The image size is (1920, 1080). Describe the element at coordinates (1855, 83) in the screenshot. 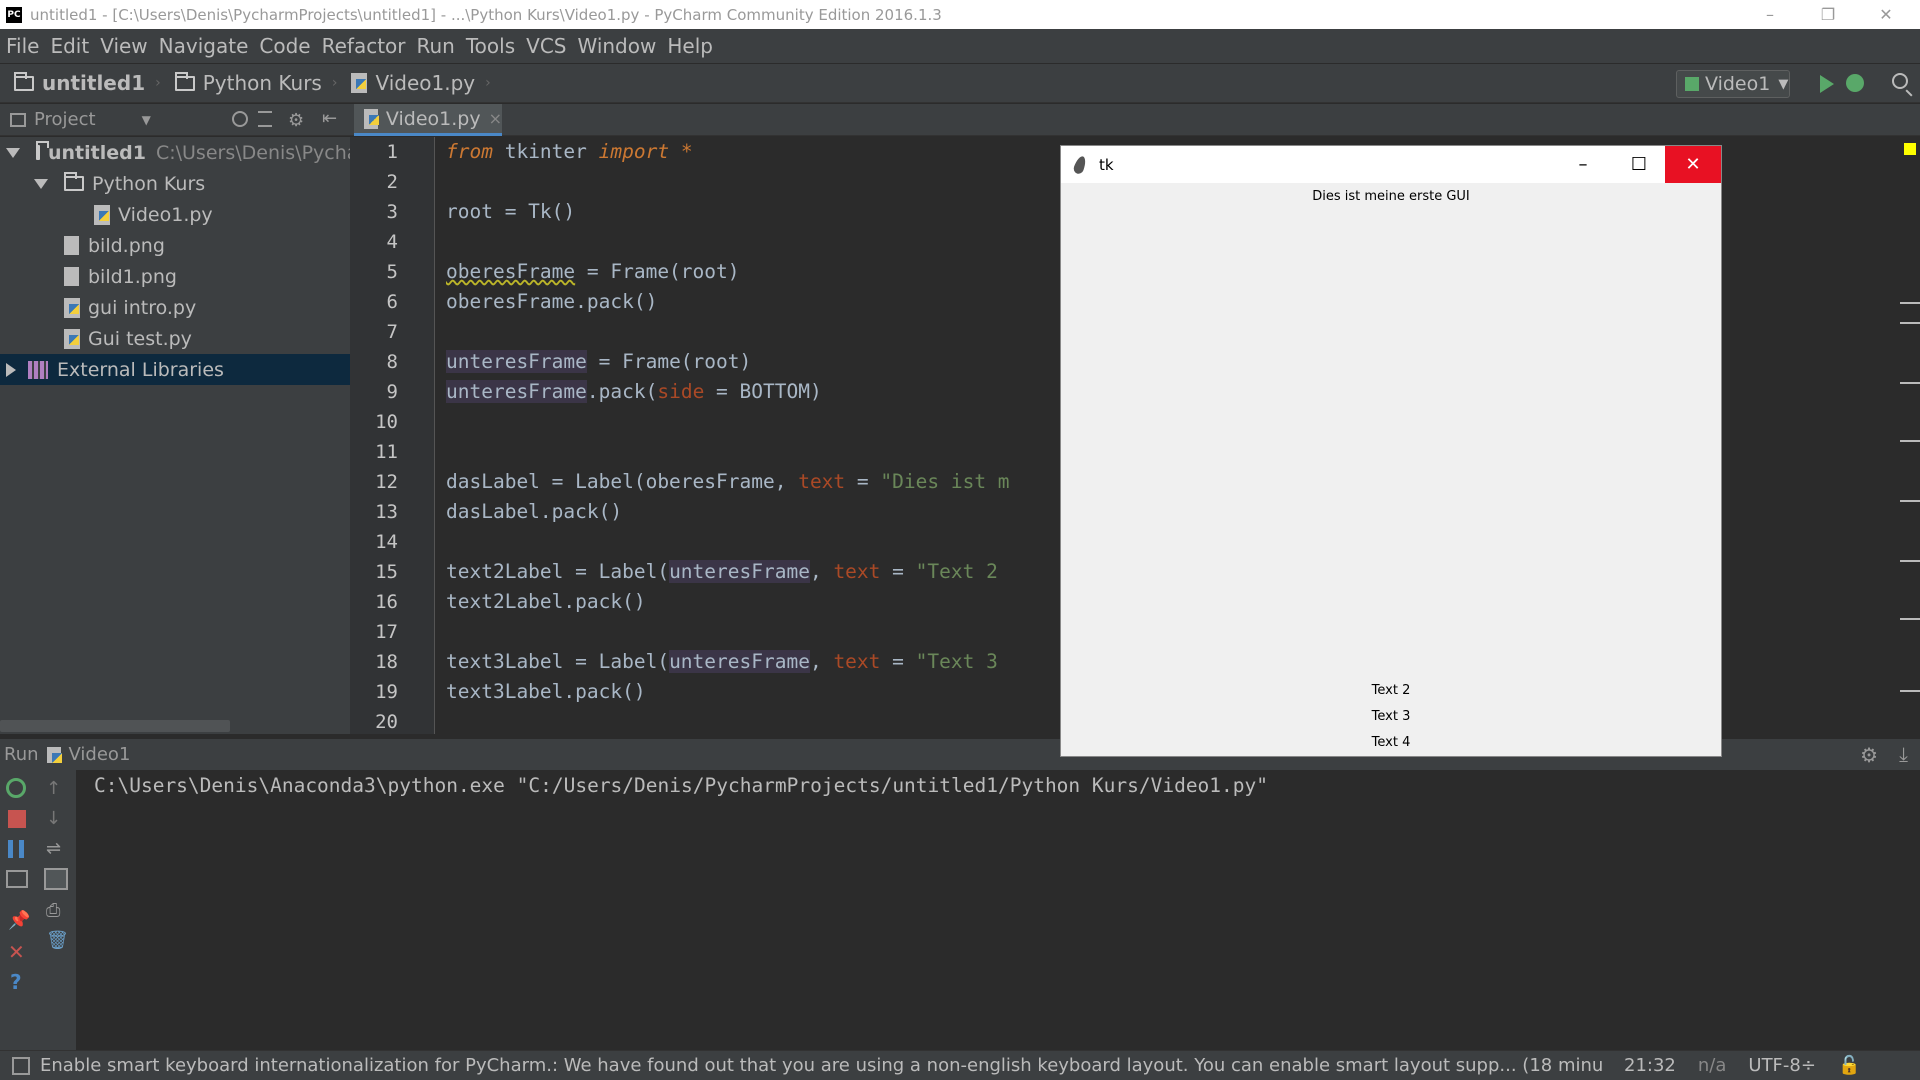

I see `debug-icon` at that location.